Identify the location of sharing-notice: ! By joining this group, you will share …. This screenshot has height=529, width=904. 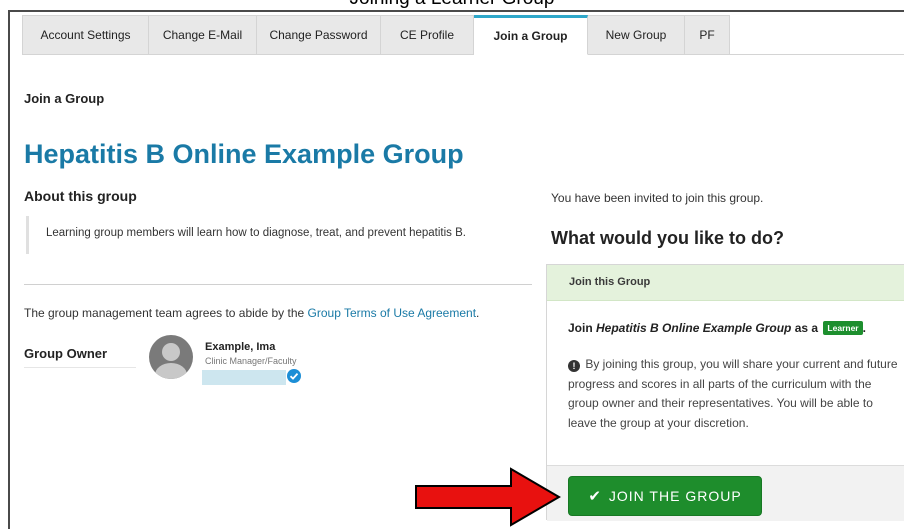
(736, 394).